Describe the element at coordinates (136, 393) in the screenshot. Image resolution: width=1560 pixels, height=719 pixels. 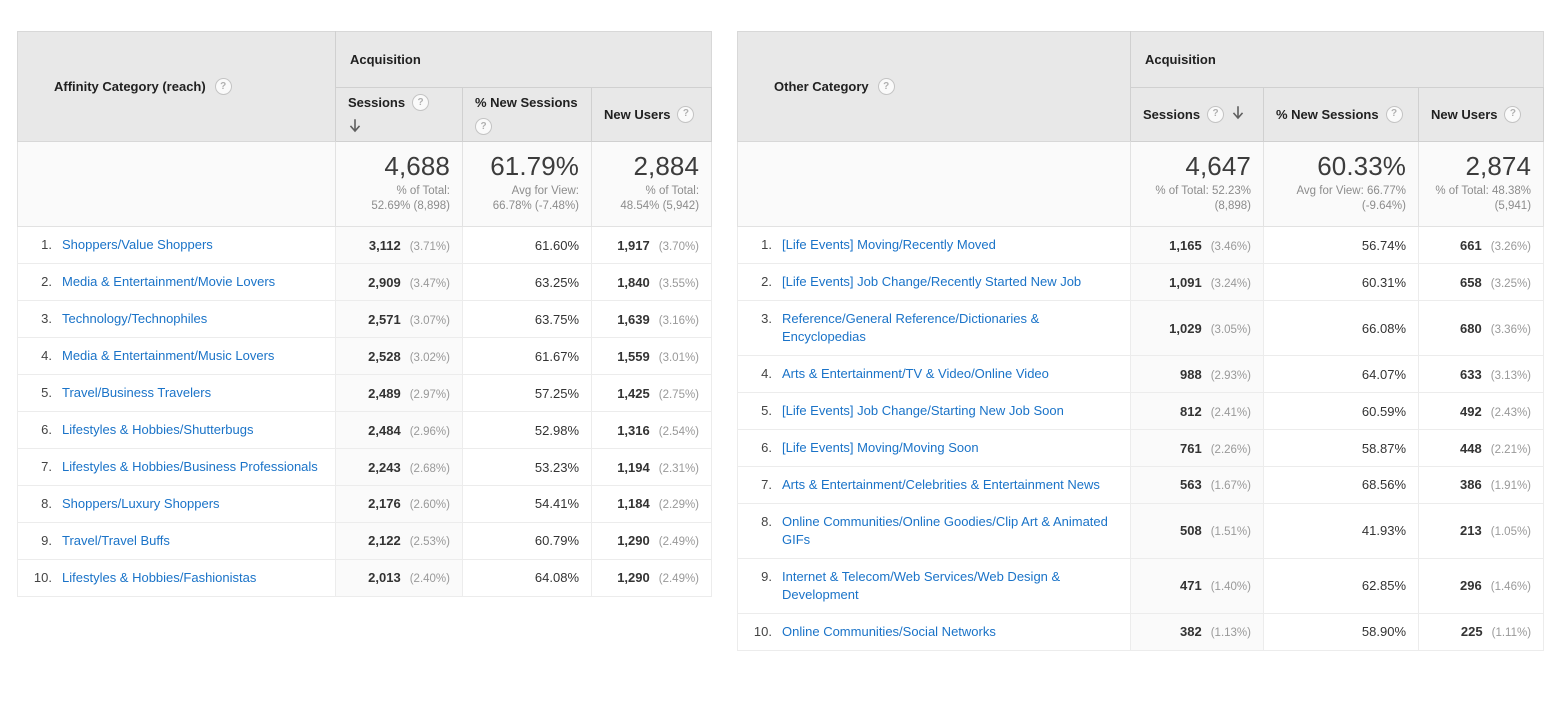
I see `dimension-link: Travel/Business Travelers` at that location.